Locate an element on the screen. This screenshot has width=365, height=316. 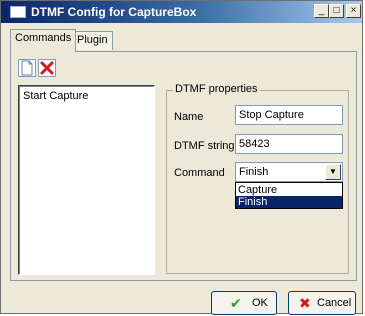
command-label: Command is located at coordinates (199, 173).